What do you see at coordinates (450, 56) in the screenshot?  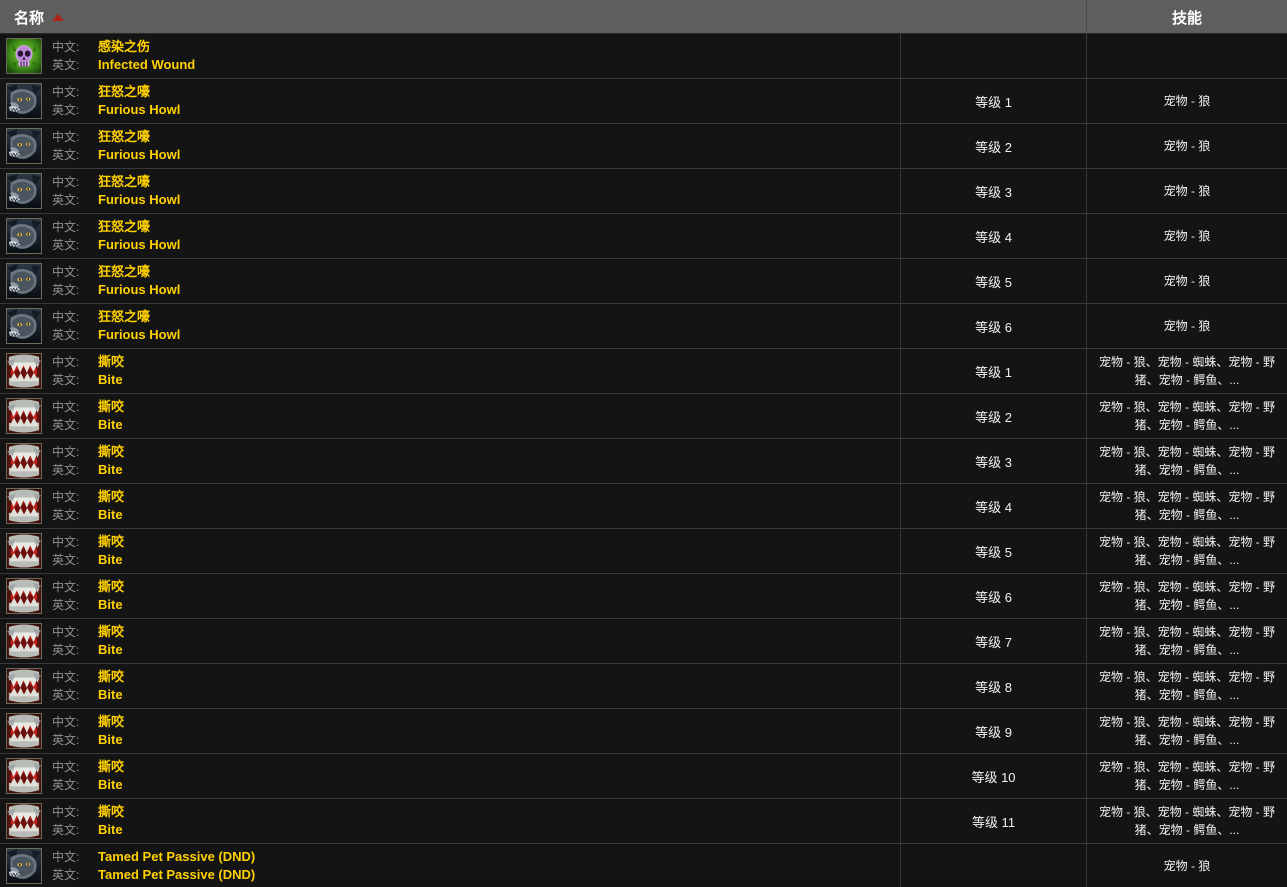 I see `cell-name: 中文: 感染之伤 英文: Infected Wound` at bounding box center [450, 56].